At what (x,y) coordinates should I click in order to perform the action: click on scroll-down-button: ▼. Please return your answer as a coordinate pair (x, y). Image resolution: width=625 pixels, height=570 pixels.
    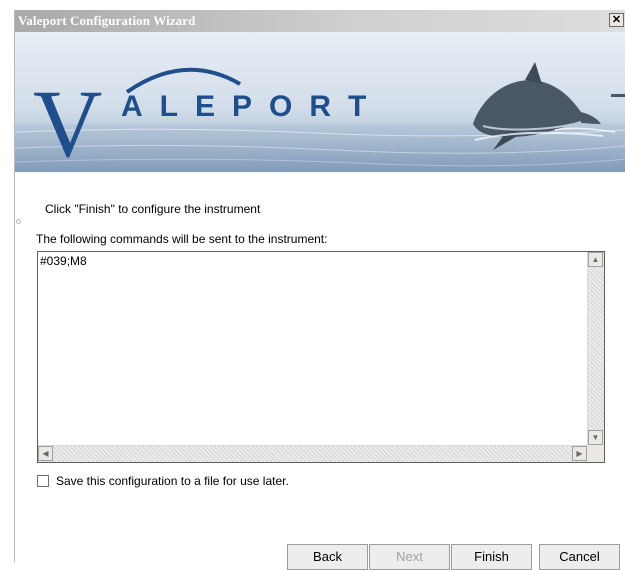
    Looking at the image, I should click on (595, 437).